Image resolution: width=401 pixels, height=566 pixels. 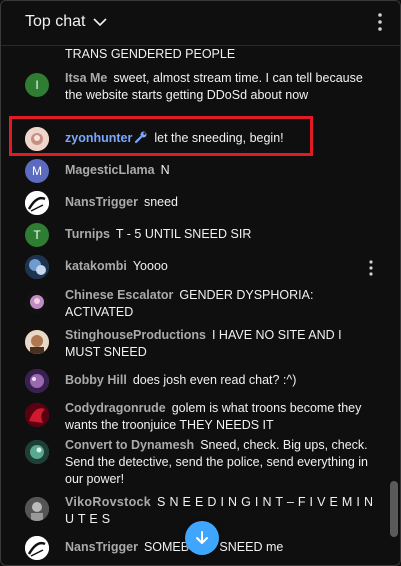 I want to click on chat-message: Bobby Hill does josh even read chat? :^), so click(x=201, y=381).